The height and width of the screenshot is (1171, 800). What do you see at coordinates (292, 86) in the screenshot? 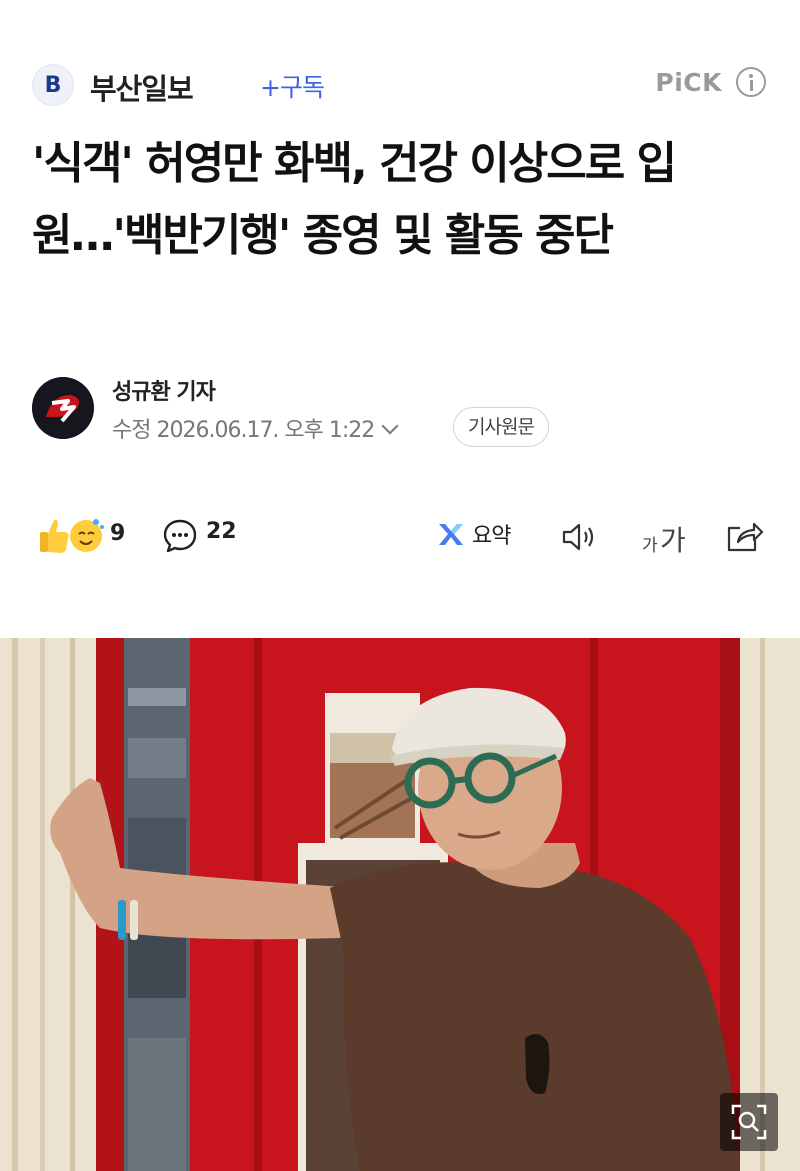
I see `subscribe-button: +구독` at bounding box center [292, 86].